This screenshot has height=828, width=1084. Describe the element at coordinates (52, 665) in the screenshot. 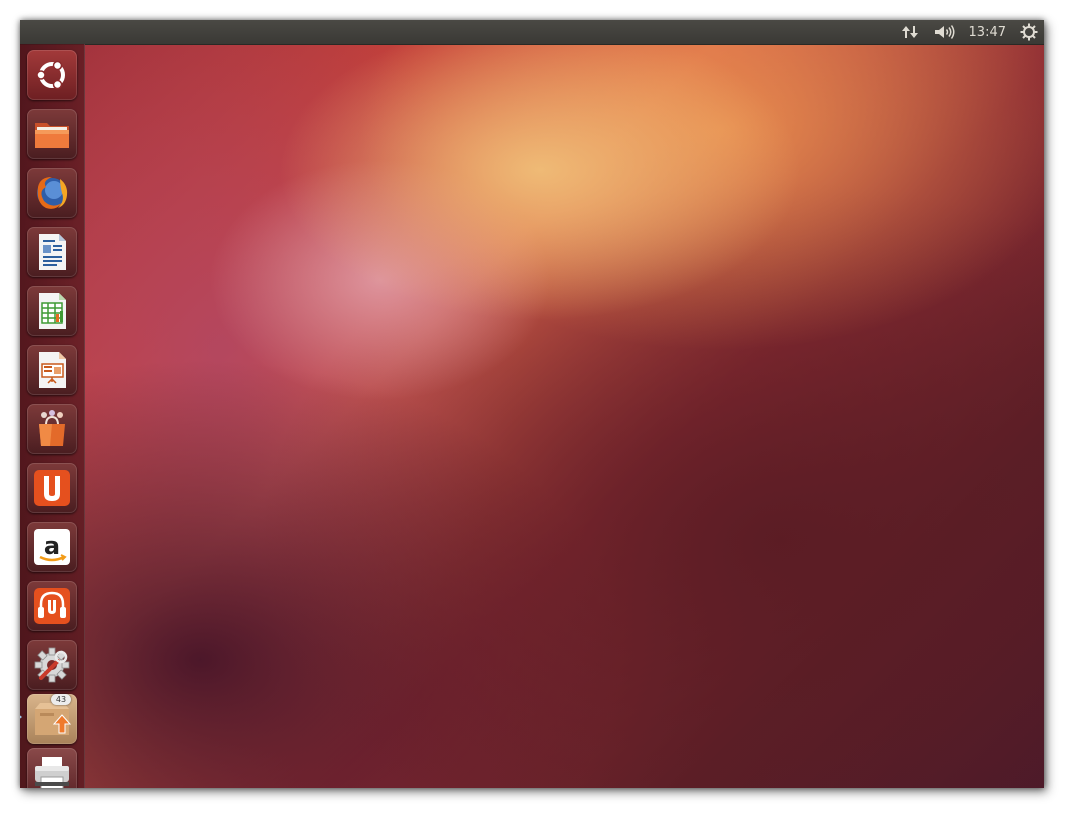

I see `system-settings-button` at that location.